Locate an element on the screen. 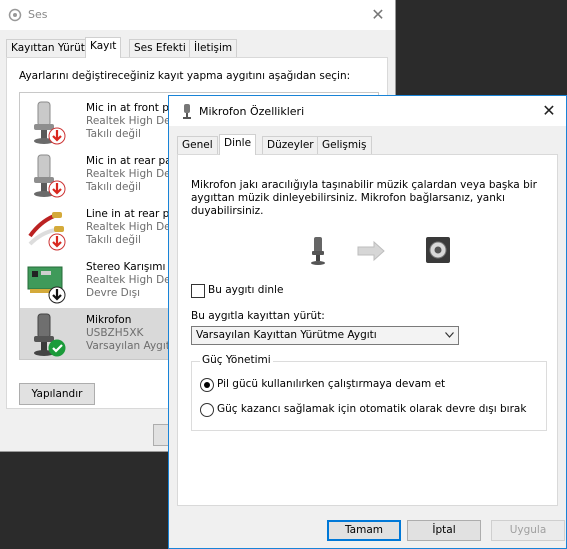 This screenshot has height=549, width=567. tab-communications: İletişim is located at coordinates (213, 48).